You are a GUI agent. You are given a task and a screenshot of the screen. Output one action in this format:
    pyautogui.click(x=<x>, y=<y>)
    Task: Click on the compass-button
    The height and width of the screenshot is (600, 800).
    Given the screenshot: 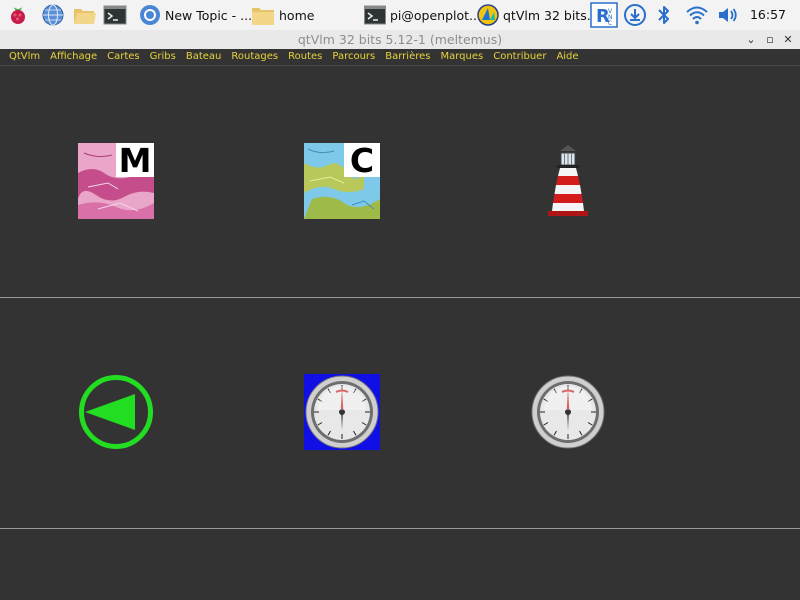 What is the action you would take?
    pyautogui.click(x=116, y=412)
    